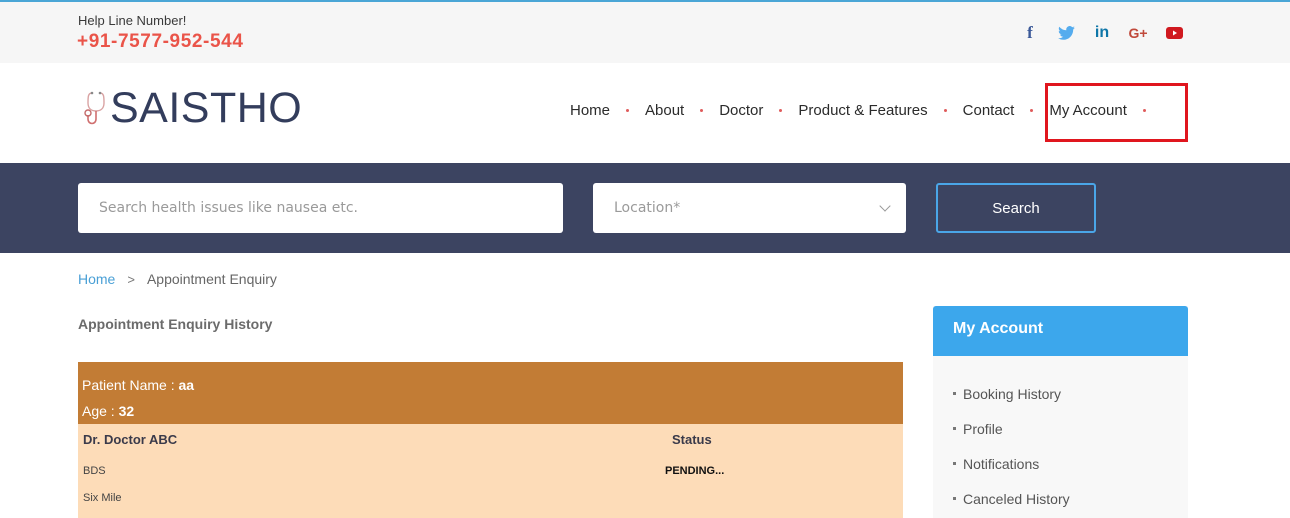  I want to click on google-plus-icon: G+, so click(1138, 33).